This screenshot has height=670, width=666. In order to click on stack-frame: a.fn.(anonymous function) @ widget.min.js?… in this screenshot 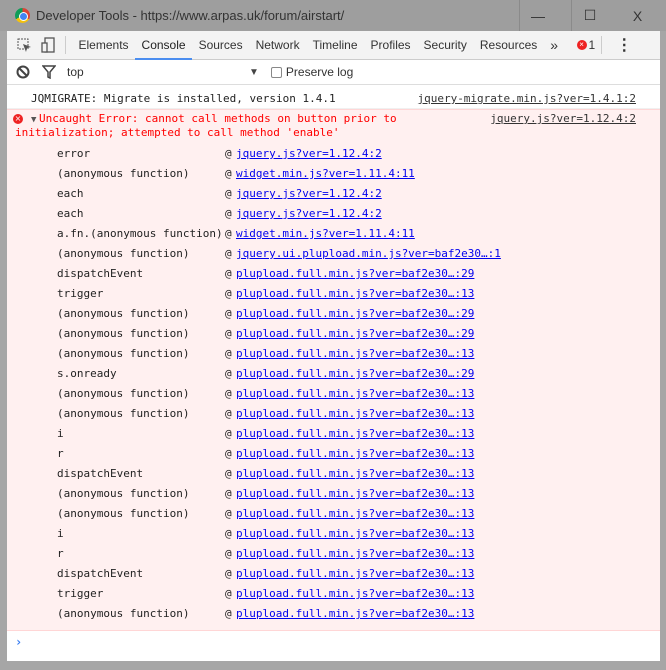, I will do `click(358, 234)`.